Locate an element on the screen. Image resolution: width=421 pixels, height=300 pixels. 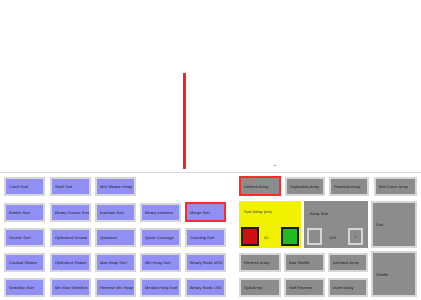
insertion-sort-button: Insertion Sort is located at coordinates (115, 212).